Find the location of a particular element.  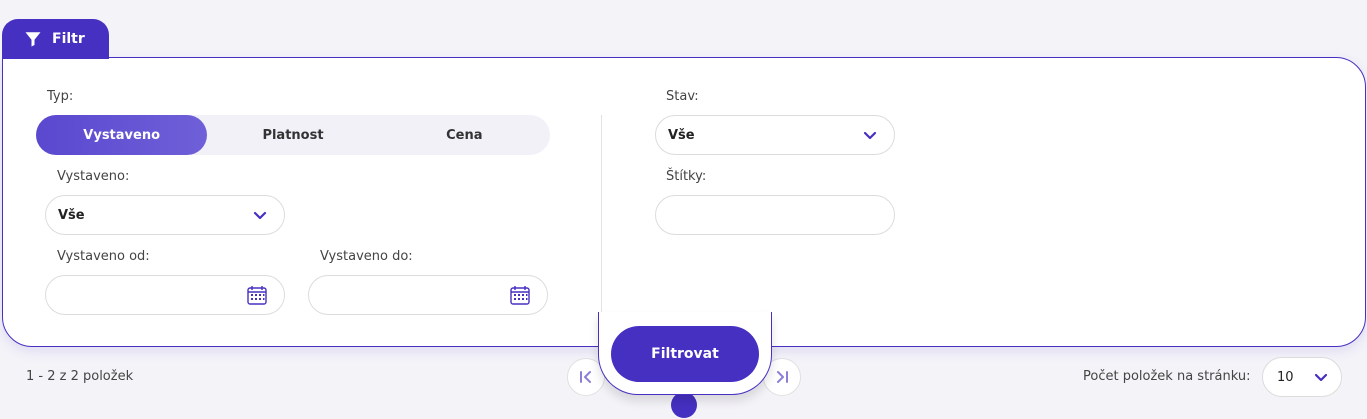

seg-option-platnost: Platnost is located at coordinates (292, 135).